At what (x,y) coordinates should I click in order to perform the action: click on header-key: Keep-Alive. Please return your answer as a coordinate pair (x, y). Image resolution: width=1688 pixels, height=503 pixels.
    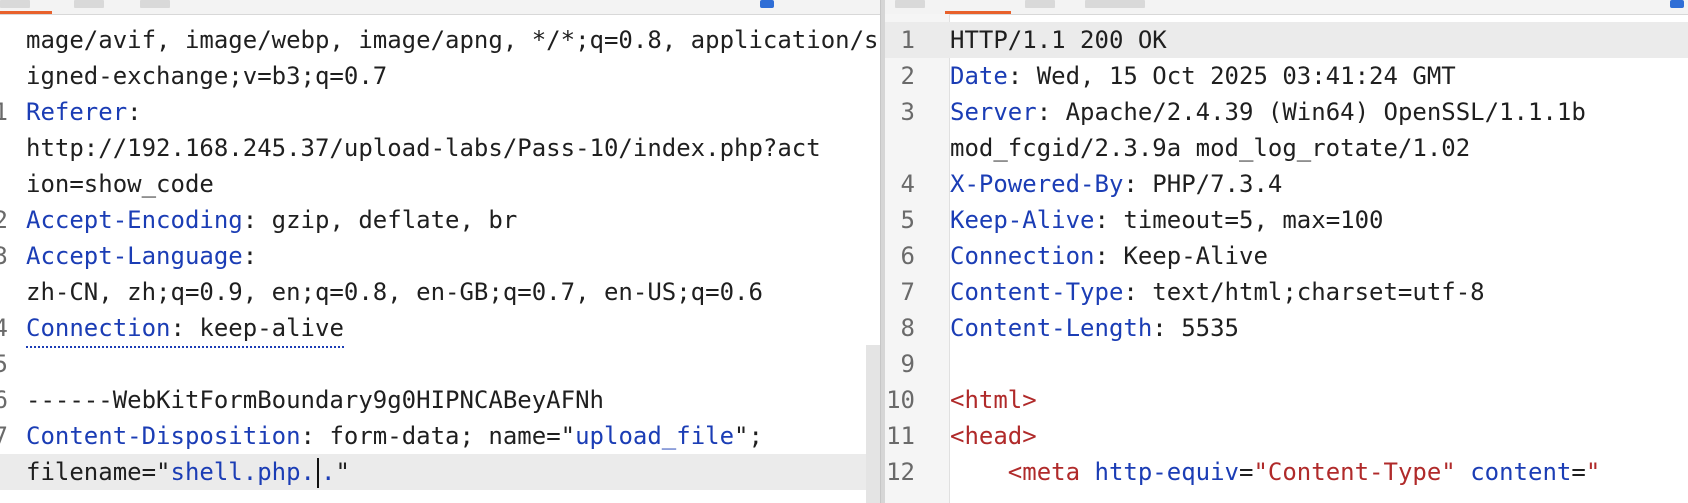
    Looking at the image, I should click on (1022, 220).